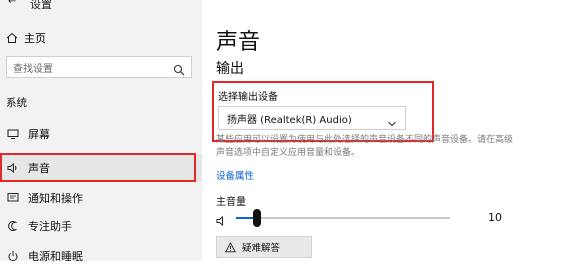 The image size is (572, 270). Describe the element at coordinates (41, 5) in the screenshot. I see `window-title: 设置` at that location.